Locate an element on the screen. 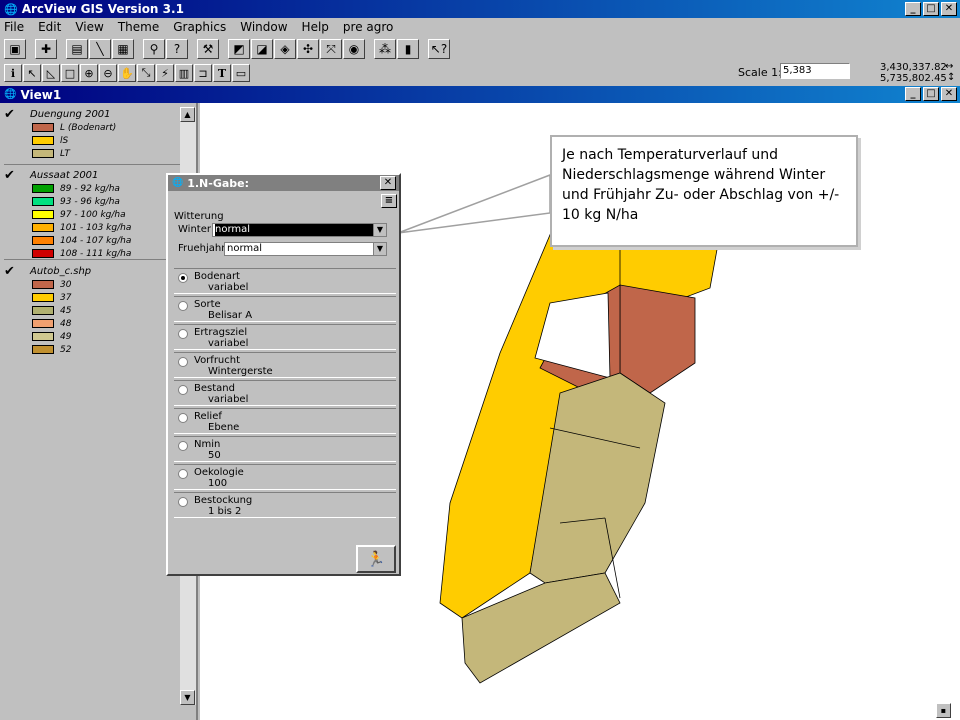 The width and height of the screenshot is (960, 720). menu-graphics: Graphics is located at coordinates (199, 27).